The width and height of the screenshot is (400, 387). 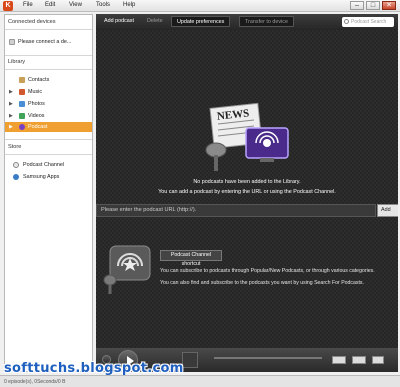 What do you see at coordinates (359, 360) in the screenshot?
I see `equalizer-icon` at bounding box center [359, 360].